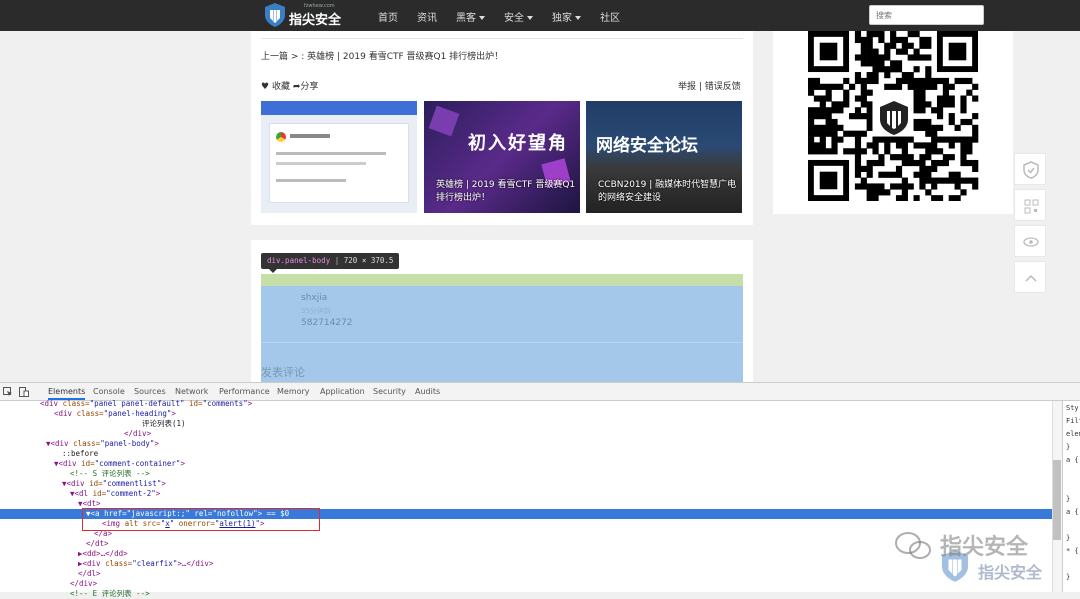  I want to click on devtools-tab-sources: Sources, so click(150, 391).